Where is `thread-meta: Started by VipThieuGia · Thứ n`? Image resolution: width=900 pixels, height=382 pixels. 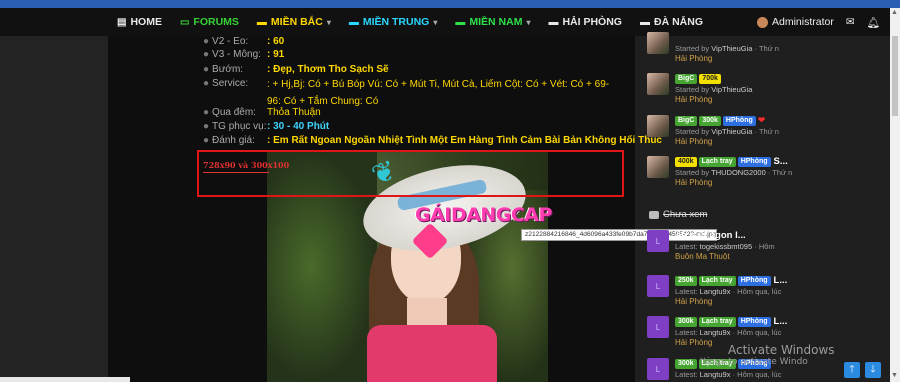 thread-meta: Started by VipThieuGia · Thứ n is located at coordinates (727, 48).